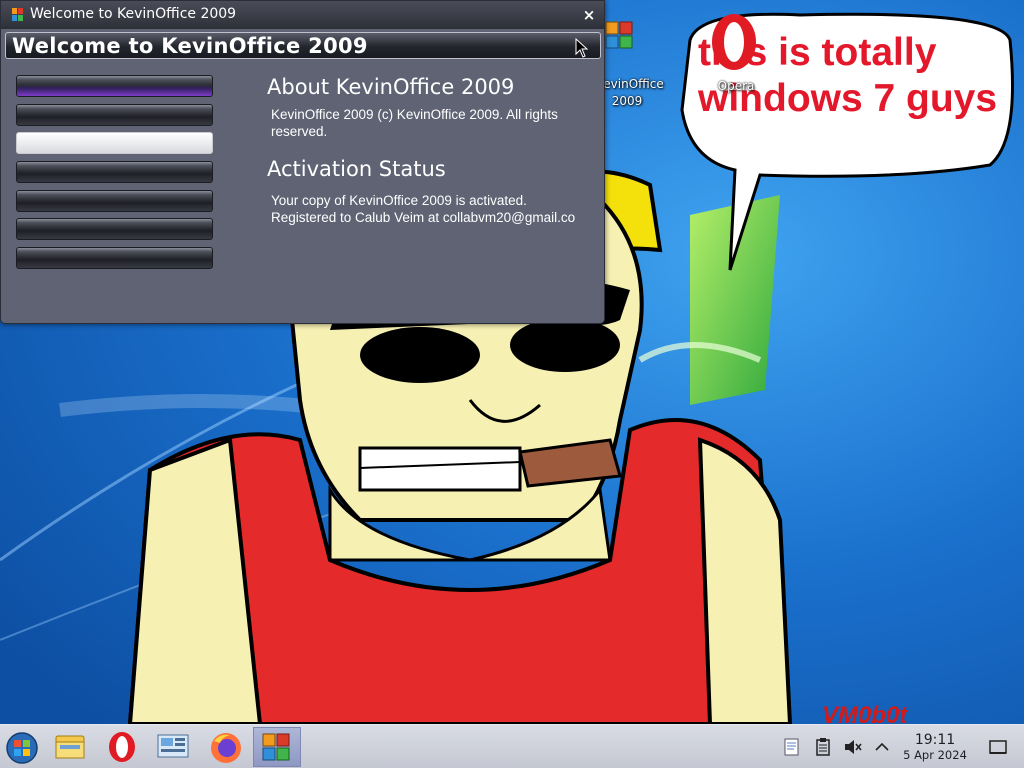 This screenshot has height=768, width=1024. Describe the element at coordinates (133, 14) in the screenshot. I see `window-title: Welcome to KevinOffice 2009` at that location.